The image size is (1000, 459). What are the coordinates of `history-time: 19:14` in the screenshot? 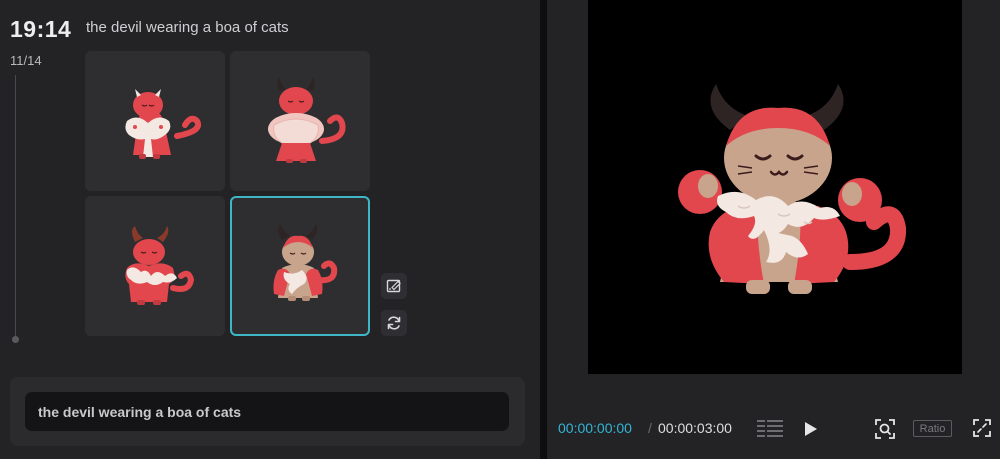 It's located at (41, 29).